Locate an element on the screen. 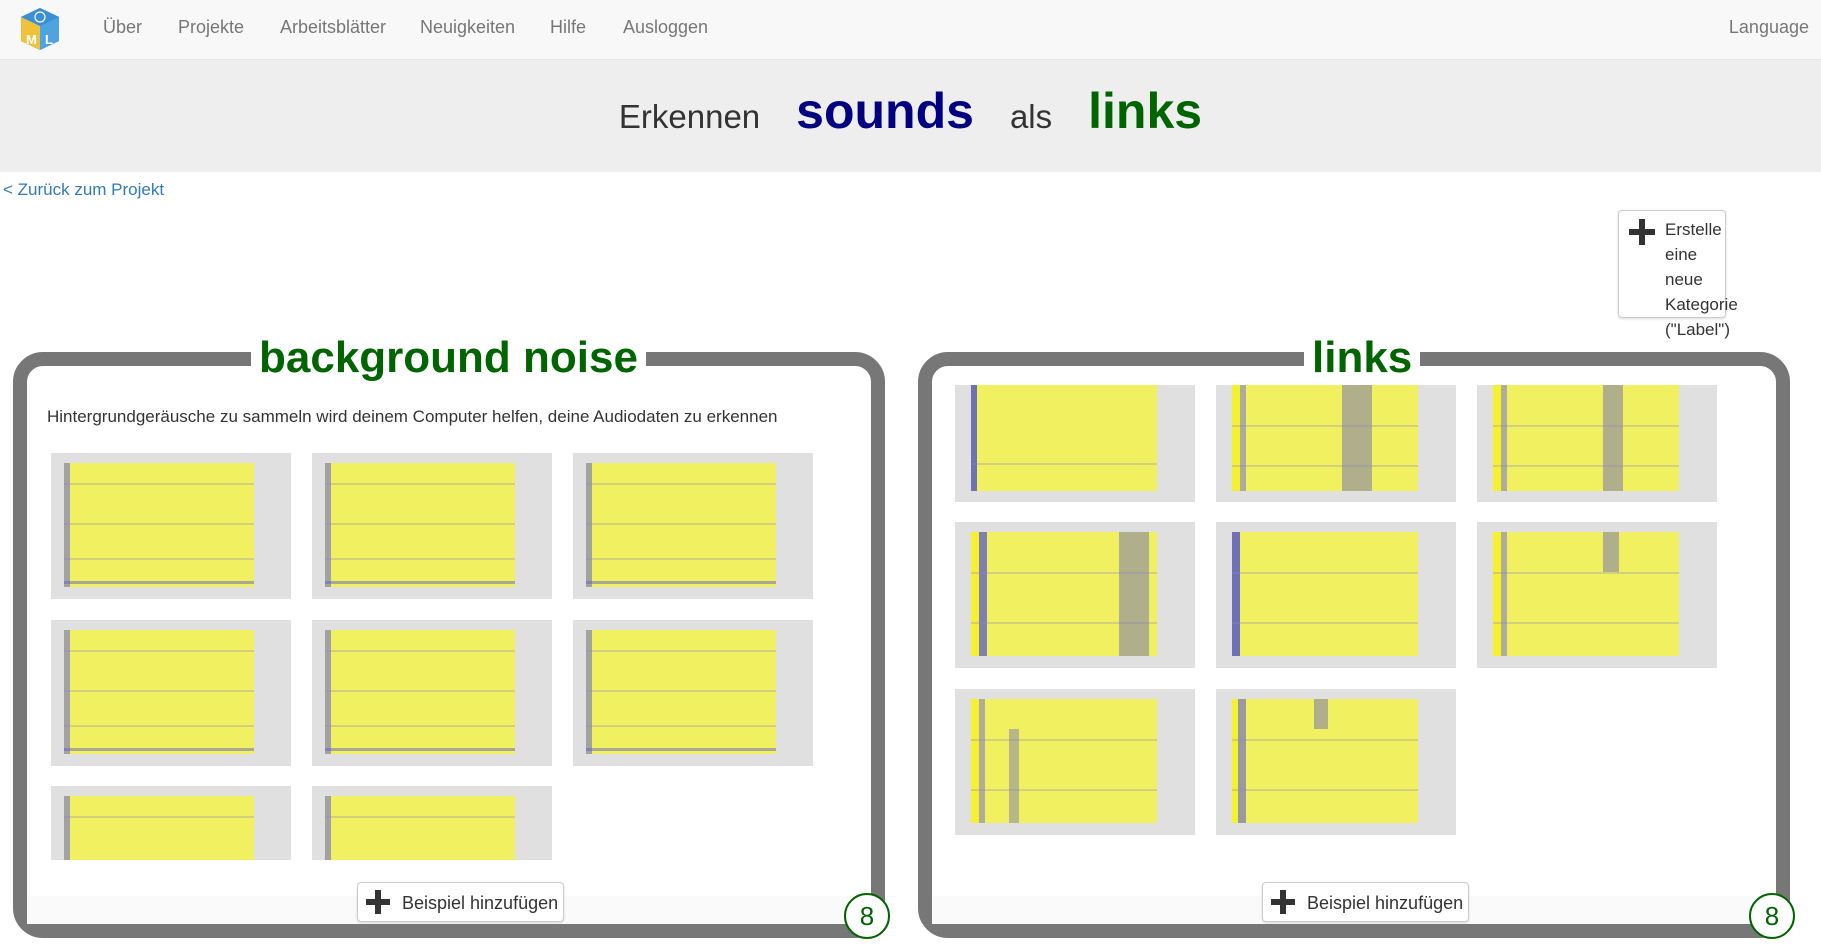 The image size is (1821, 952). nav-item-ueber: Über is located at coordinates (122, 27).